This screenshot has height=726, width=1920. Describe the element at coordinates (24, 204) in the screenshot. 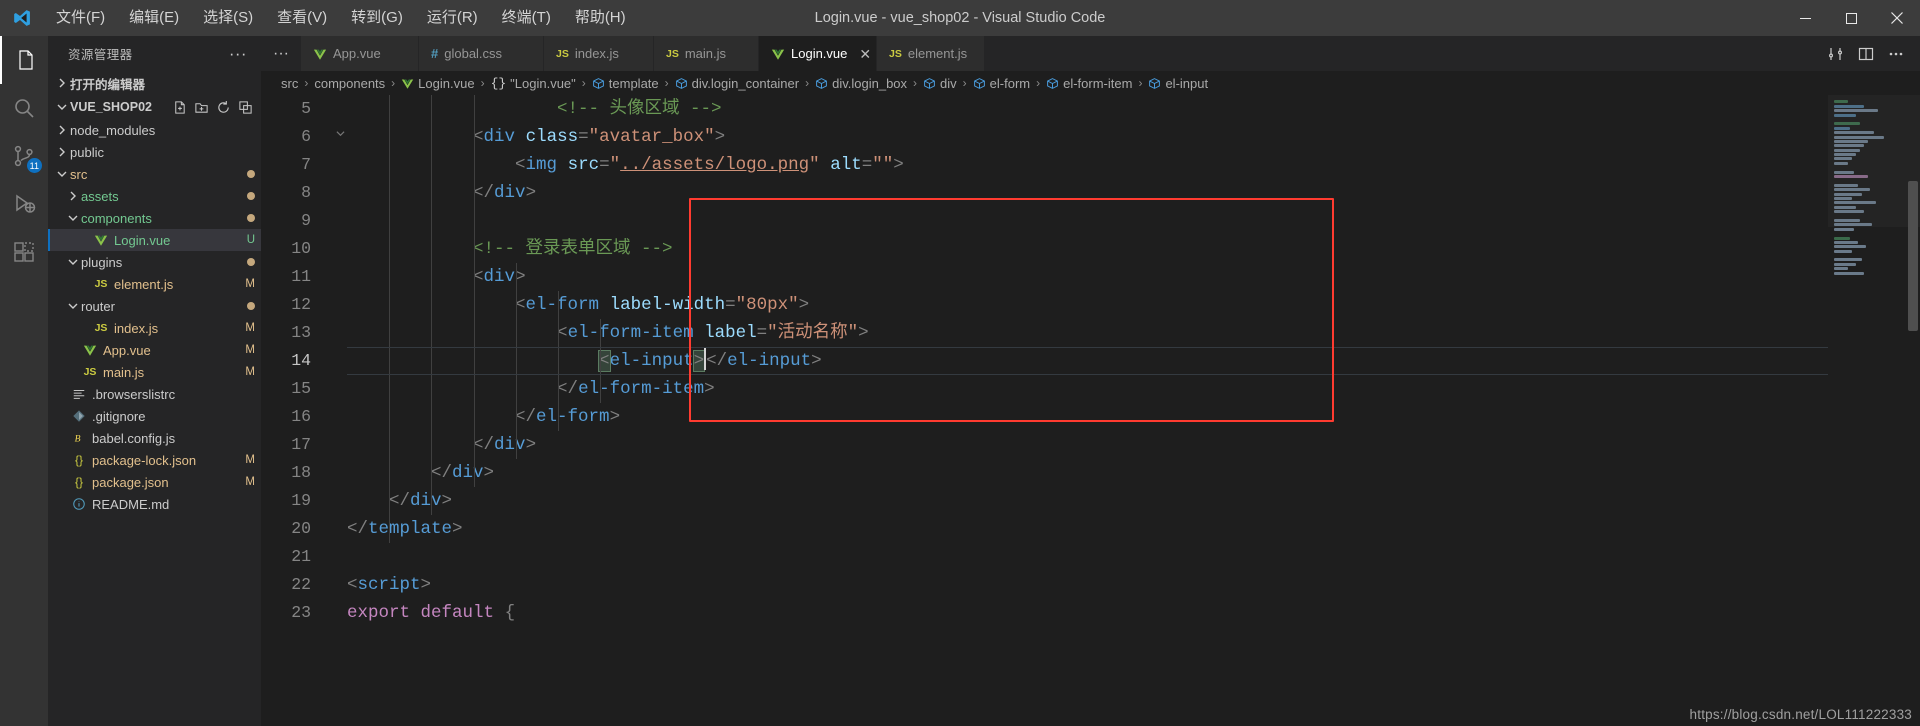

I see `activity-run-debug` at that location.